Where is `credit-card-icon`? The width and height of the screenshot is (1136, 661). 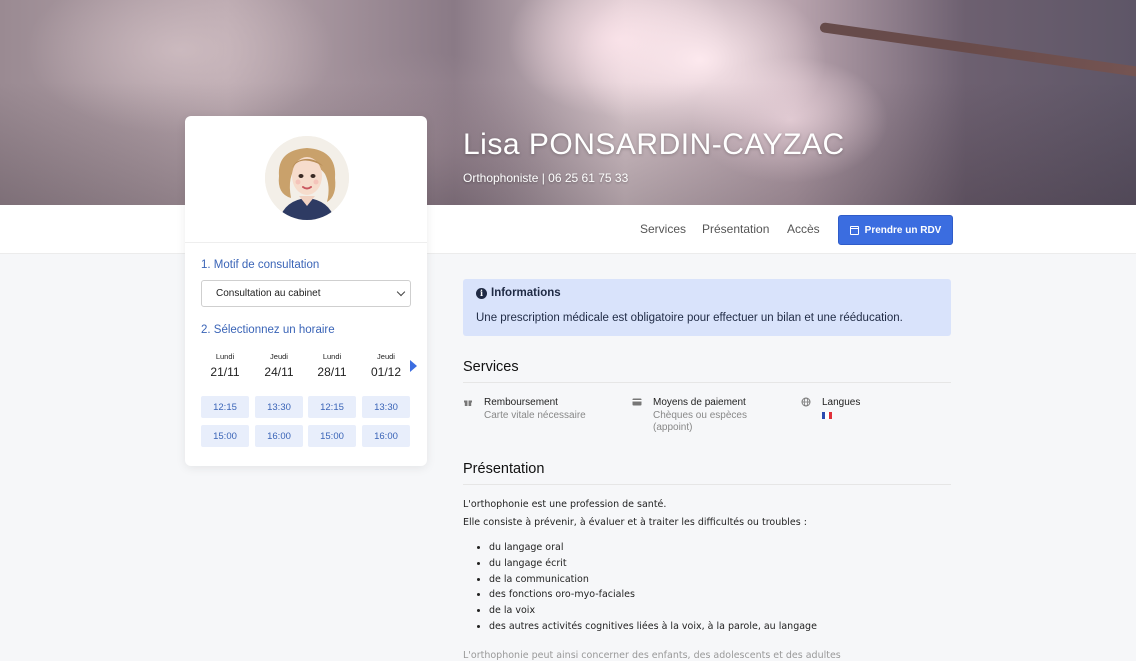
credit-card-icon is located at coordinates (637, 402).